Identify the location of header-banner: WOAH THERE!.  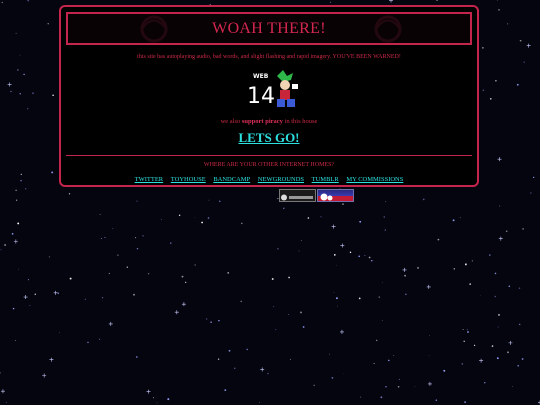
(269, 28).